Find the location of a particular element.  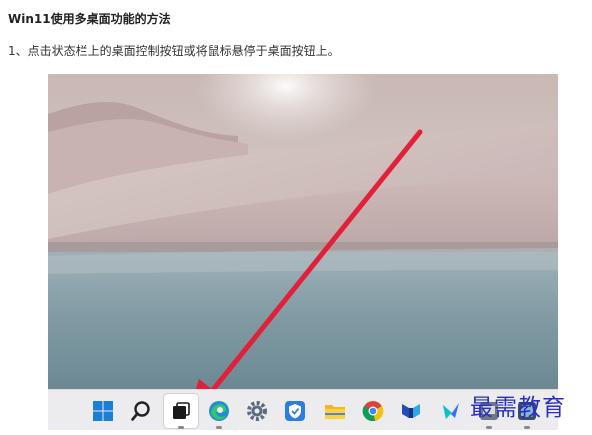

task-view-icon is located at coordinates (181, 411).